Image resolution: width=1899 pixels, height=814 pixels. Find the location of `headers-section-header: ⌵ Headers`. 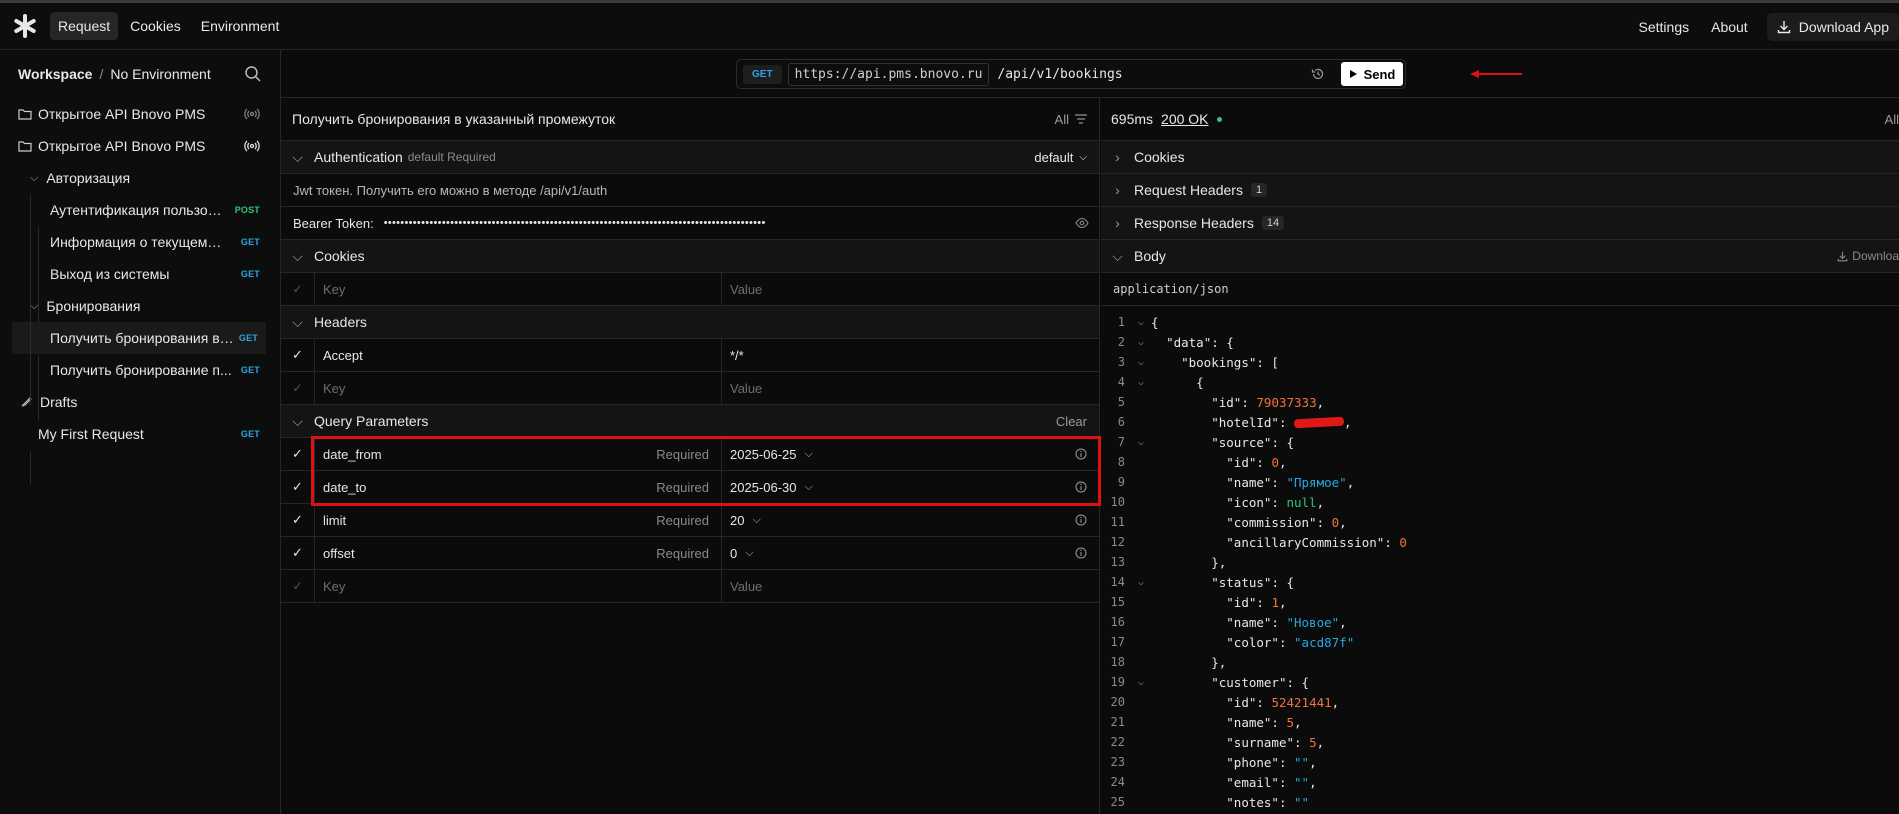

headers-section-header: ⌵ Headers is located at coordinates (690, 322).